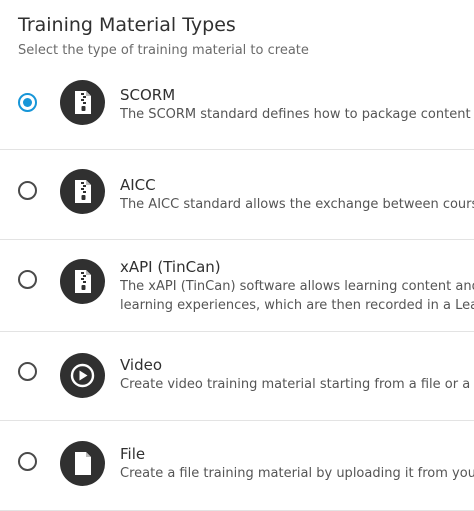  What do you see at coordinates (170, 267) in the screenshot?
I see `option-title: xAPI (TinCan)` at bounding box center [170, 267].